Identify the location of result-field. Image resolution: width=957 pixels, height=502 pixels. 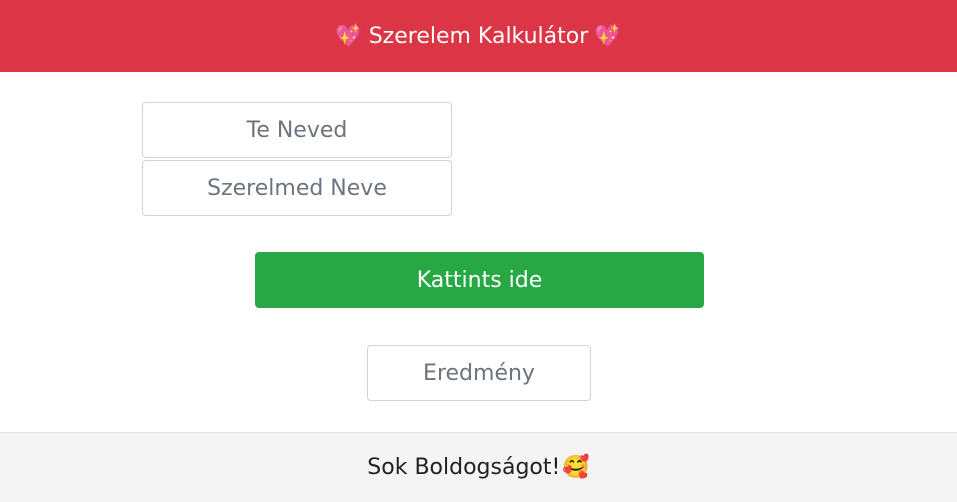
(479, 373).